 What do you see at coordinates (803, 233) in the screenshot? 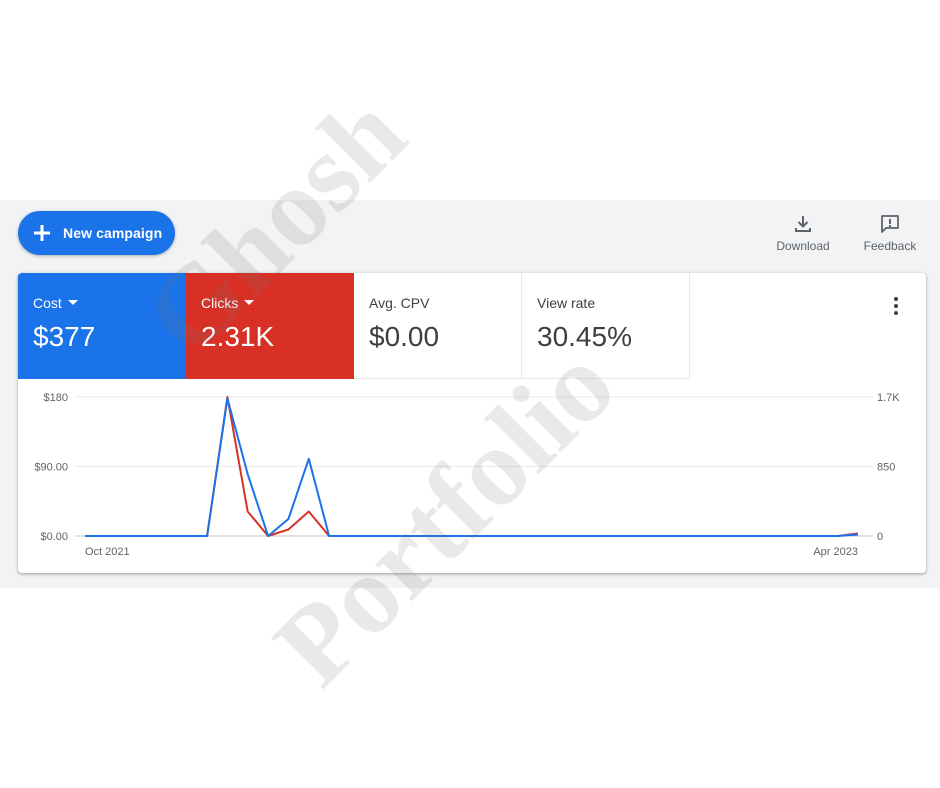
I see `download-button: Download` at bounding box center [803, 233].